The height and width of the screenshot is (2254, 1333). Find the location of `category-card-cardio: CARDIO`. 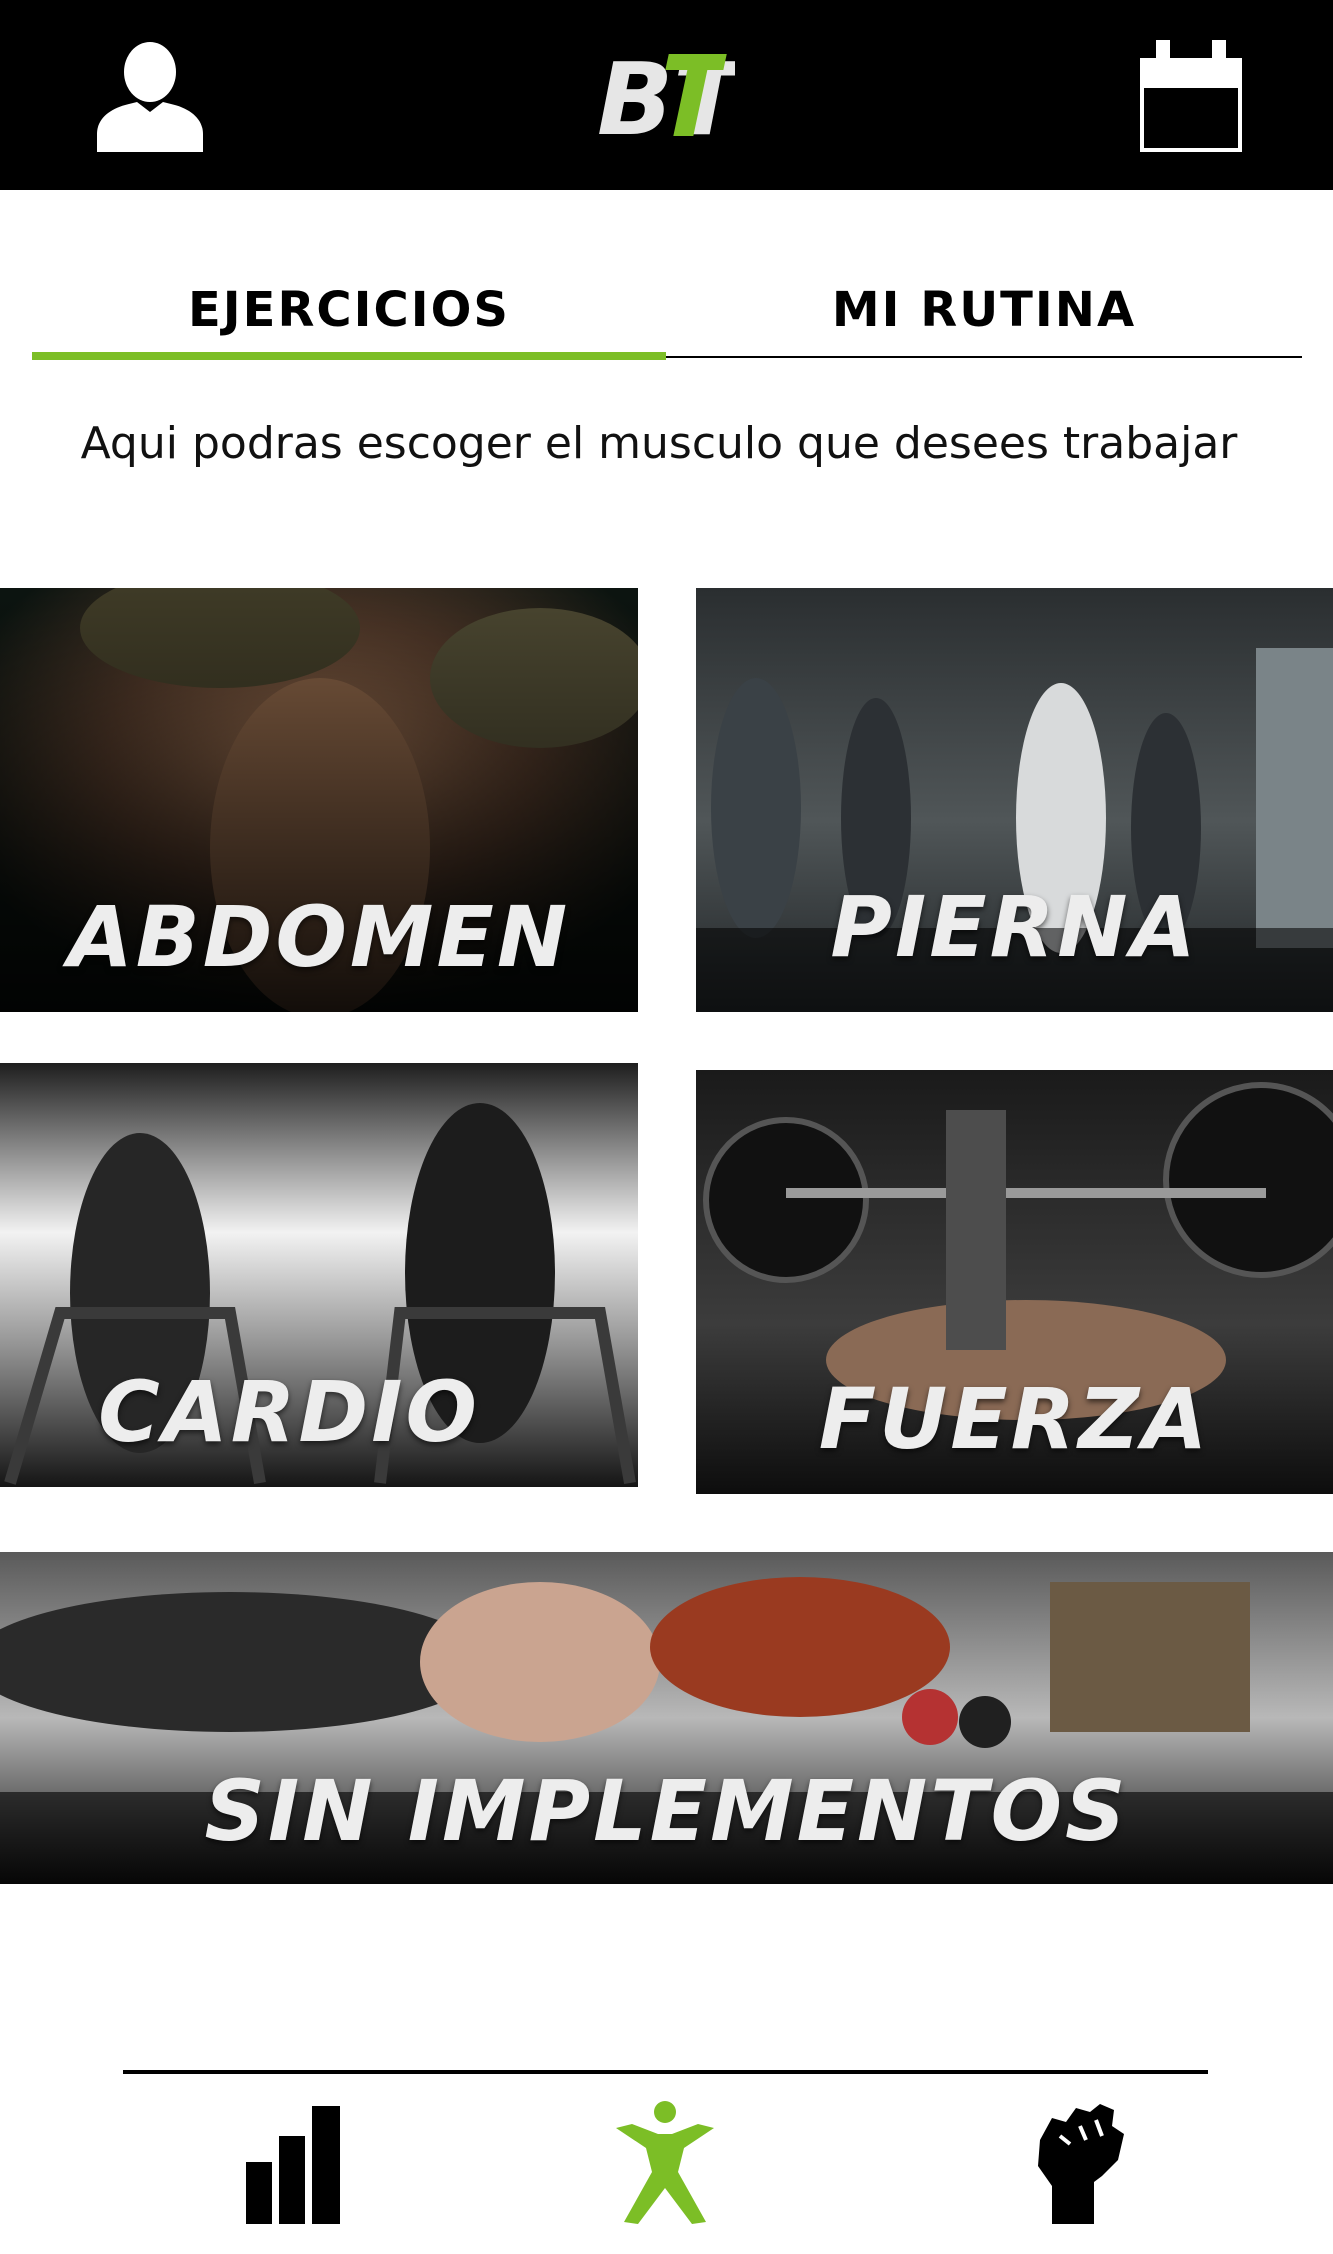

category-card-cardio: CARDIO is located at coordinates (319, 1275).